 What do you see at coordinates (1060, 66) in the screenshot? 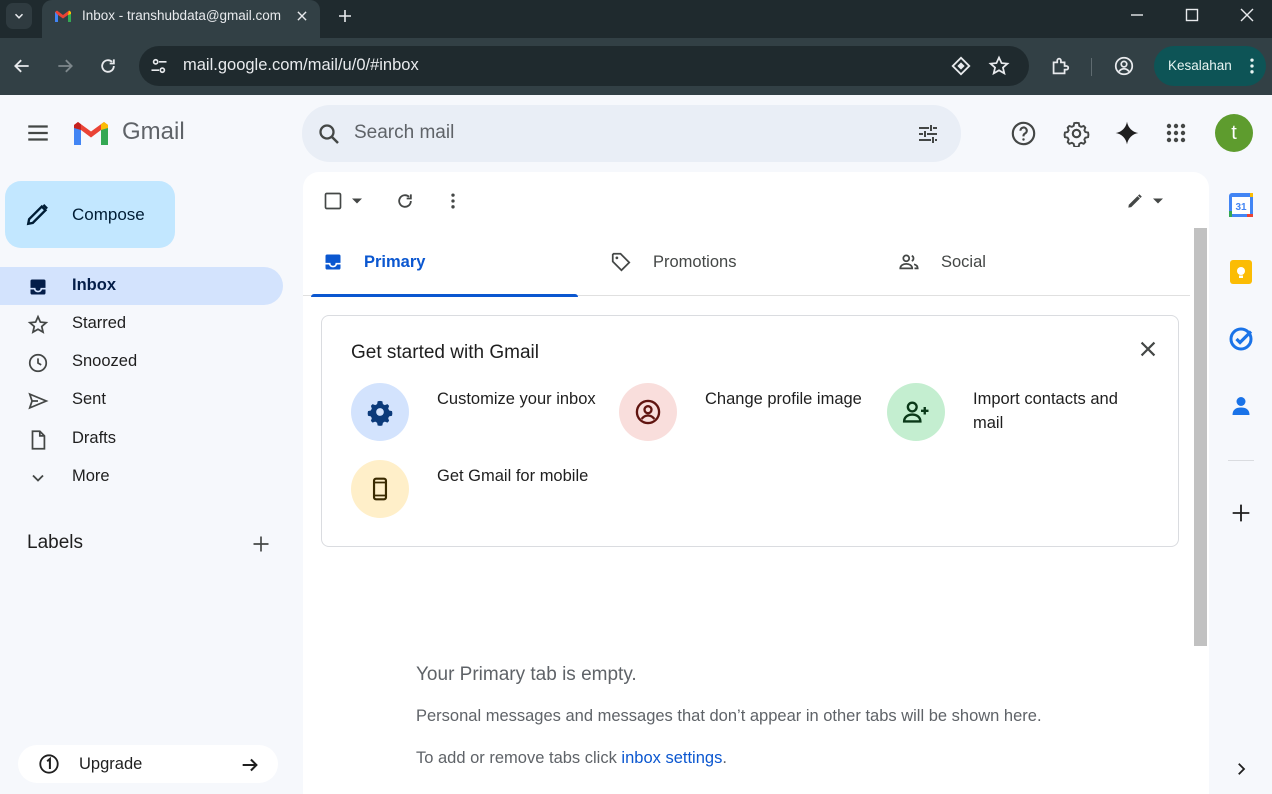
I see `extensions-button` at bounding box center [1060, 66].